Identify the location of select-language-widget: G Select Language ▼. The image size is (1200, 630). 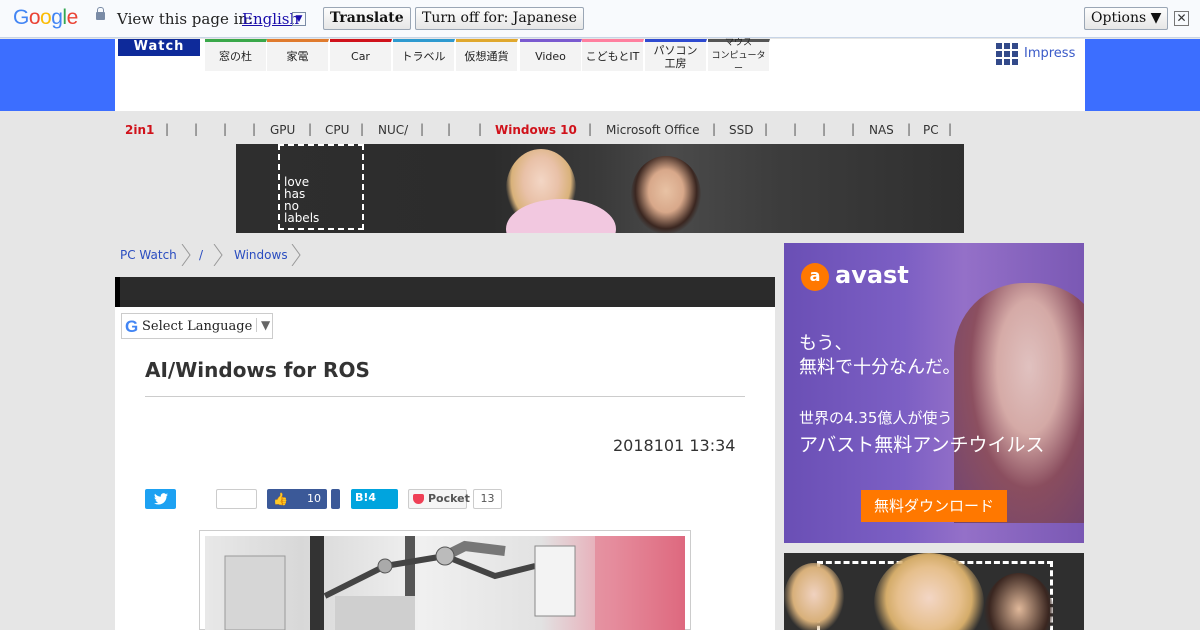
(197, 326).